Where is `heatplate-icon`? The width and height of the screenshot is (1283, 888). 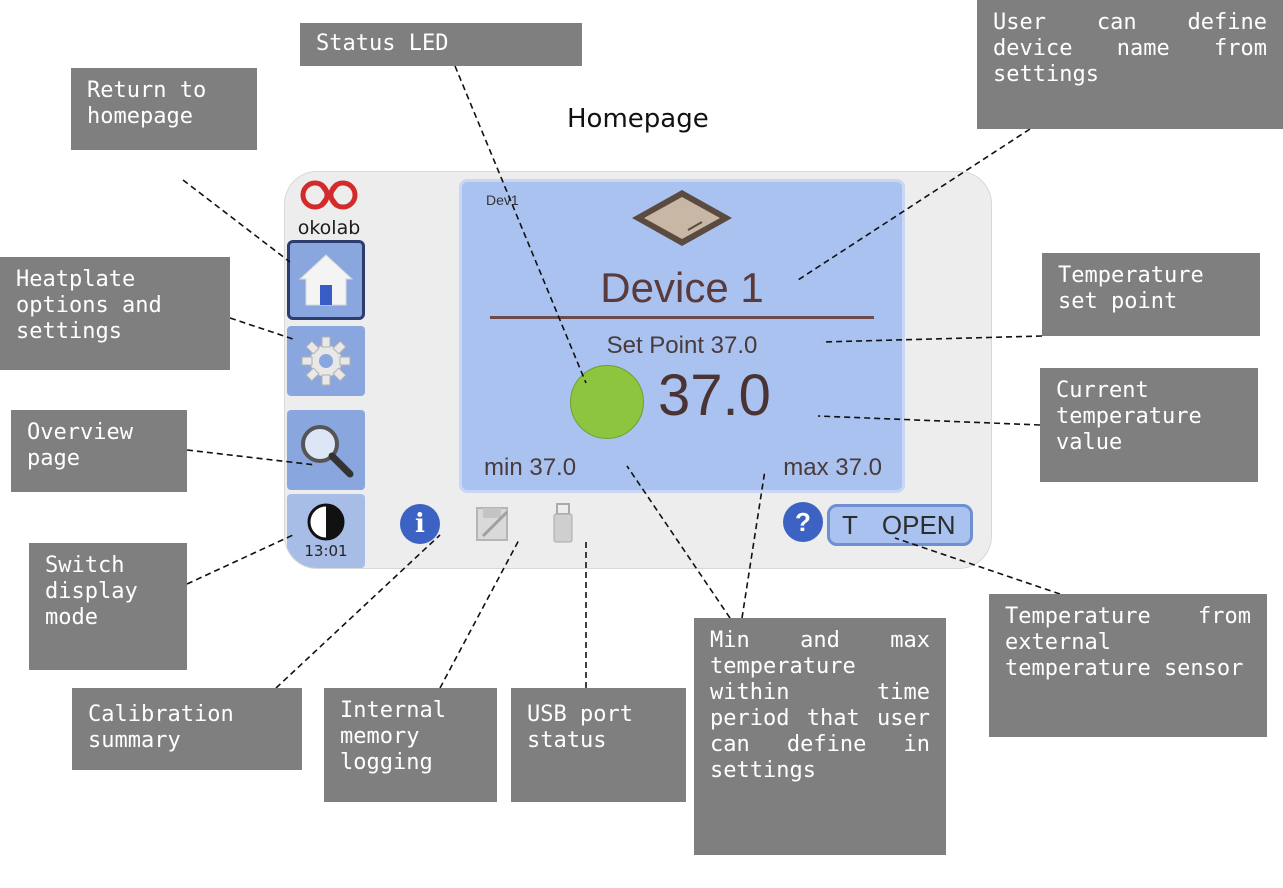 heatplate-icon is located at coordinates (682, 218).